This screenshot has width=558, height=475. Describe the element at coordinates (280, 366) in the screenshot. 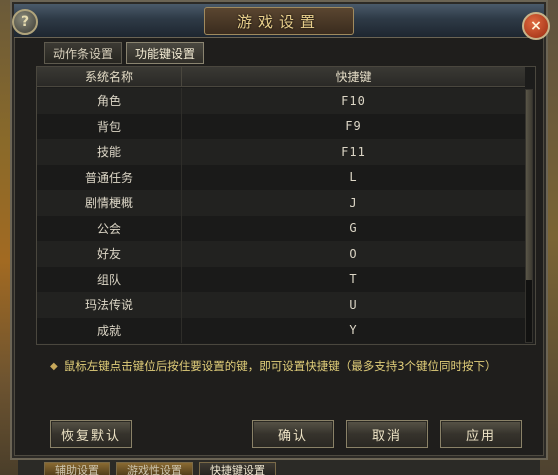

I see `hint-text: 鼠标左键点击键位后按住要设置的键，即可设置快捷键（最多支持3个键位同时按下）` at that location.